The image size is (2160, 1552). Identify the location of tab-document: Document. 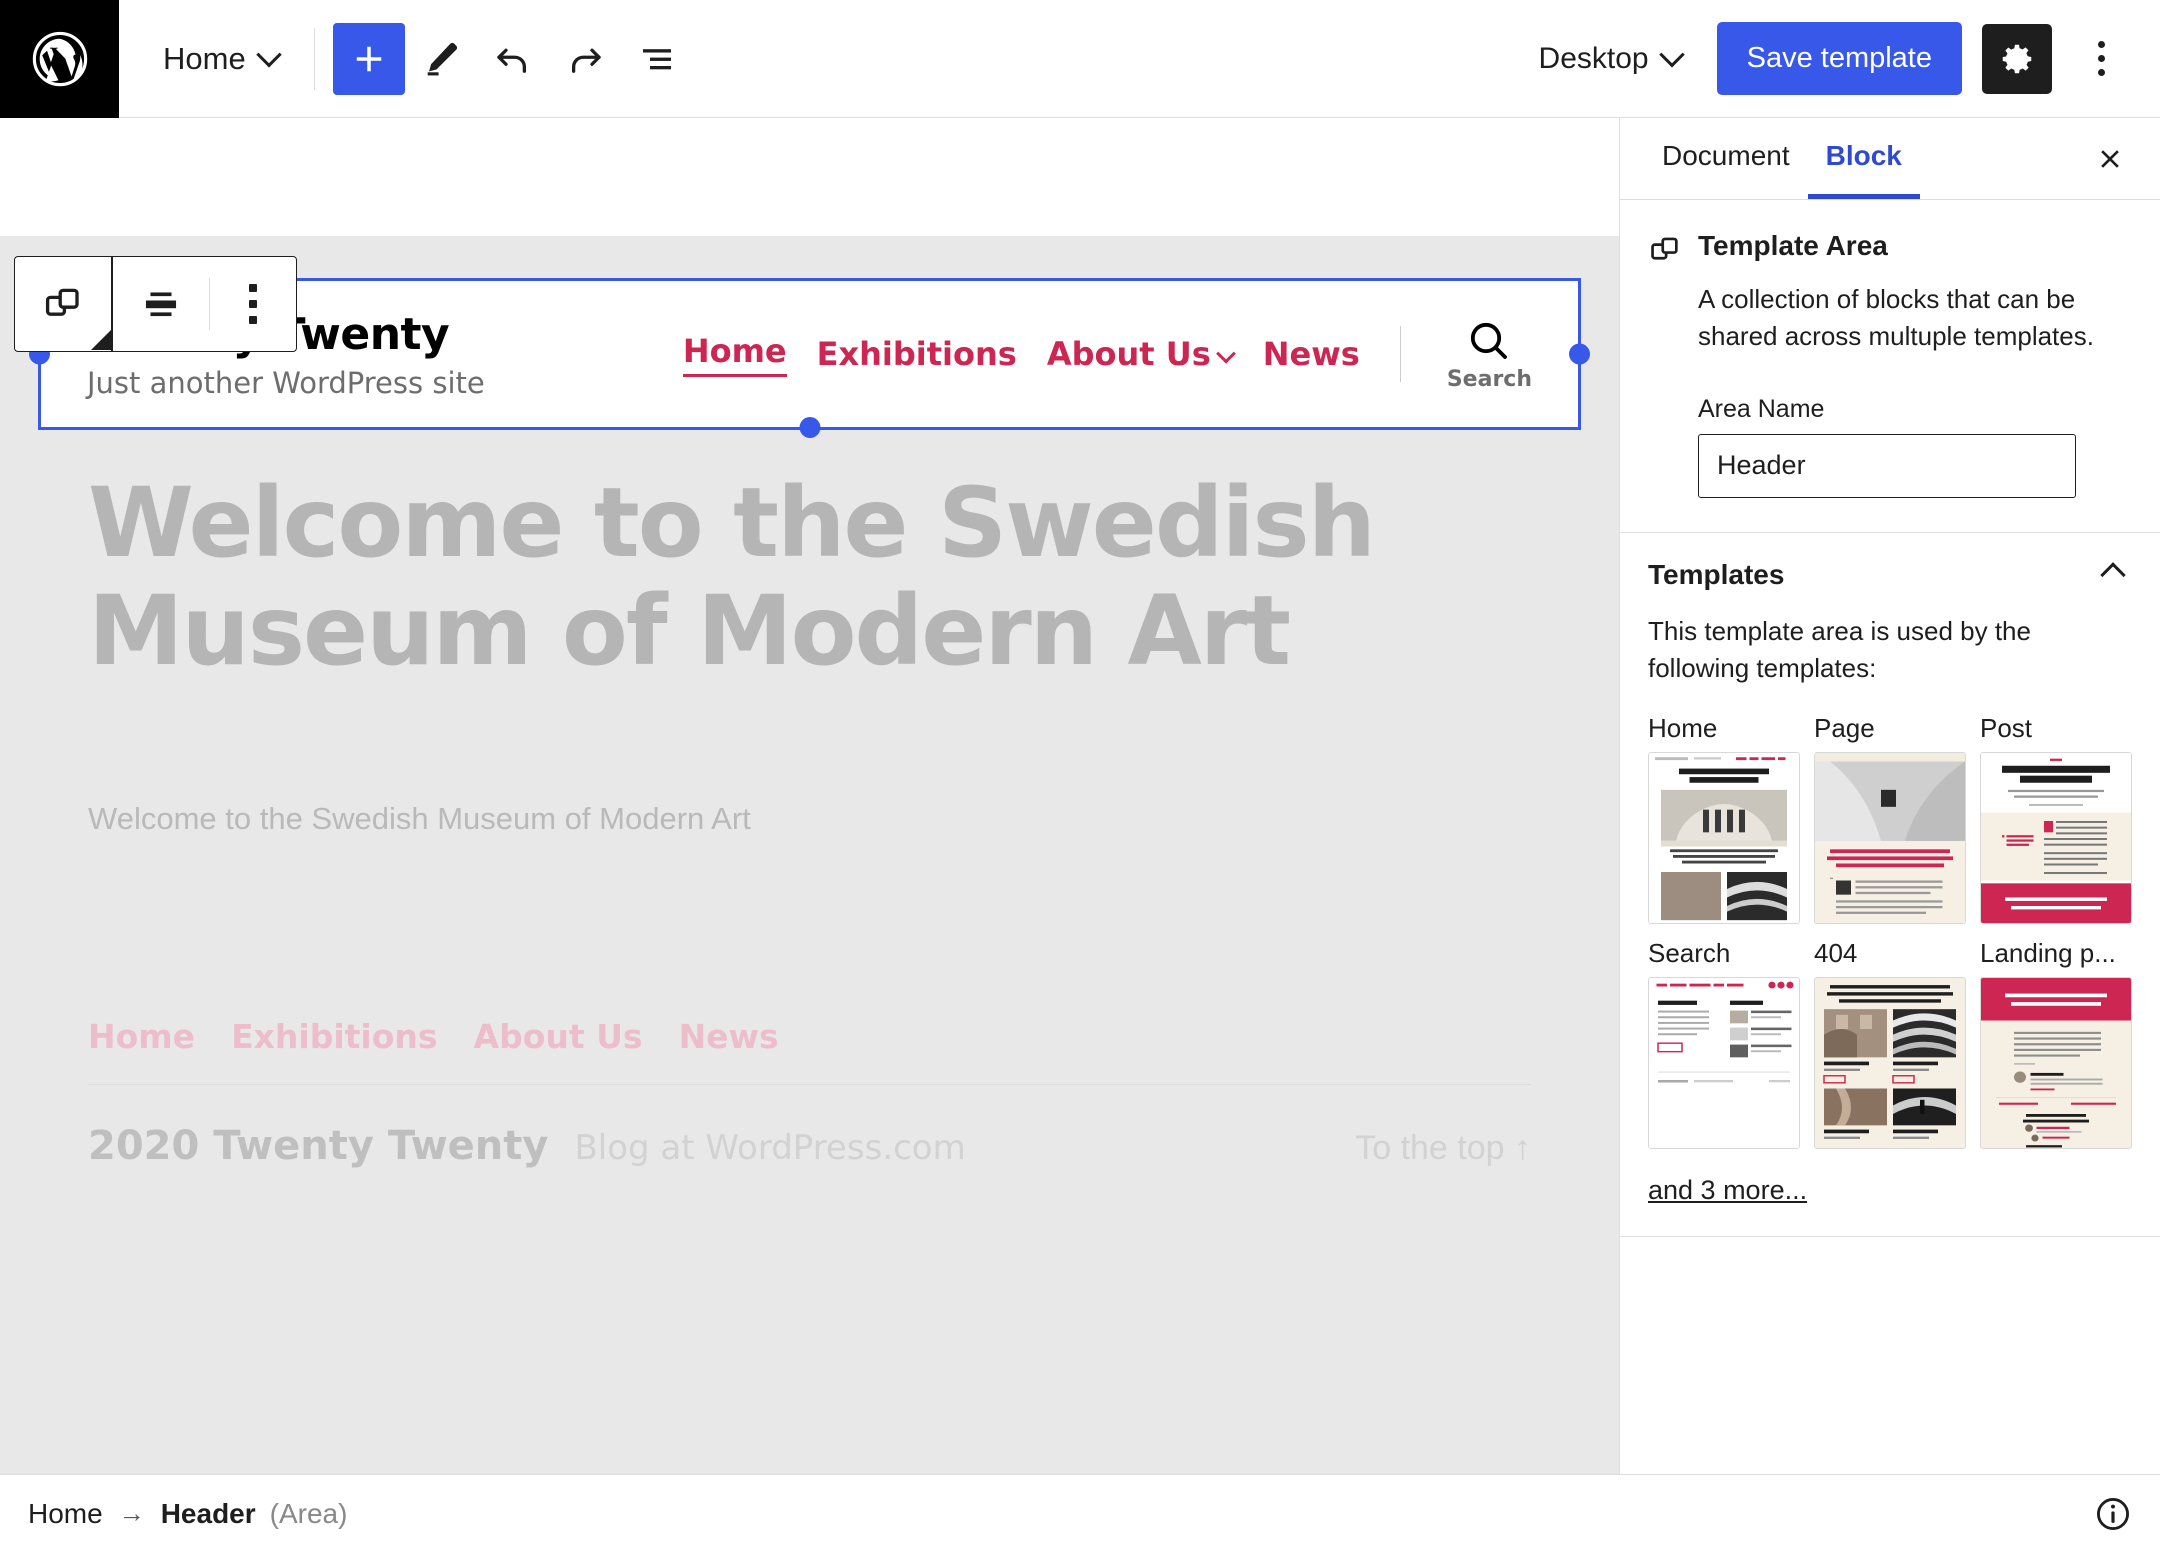
(1726, 158).